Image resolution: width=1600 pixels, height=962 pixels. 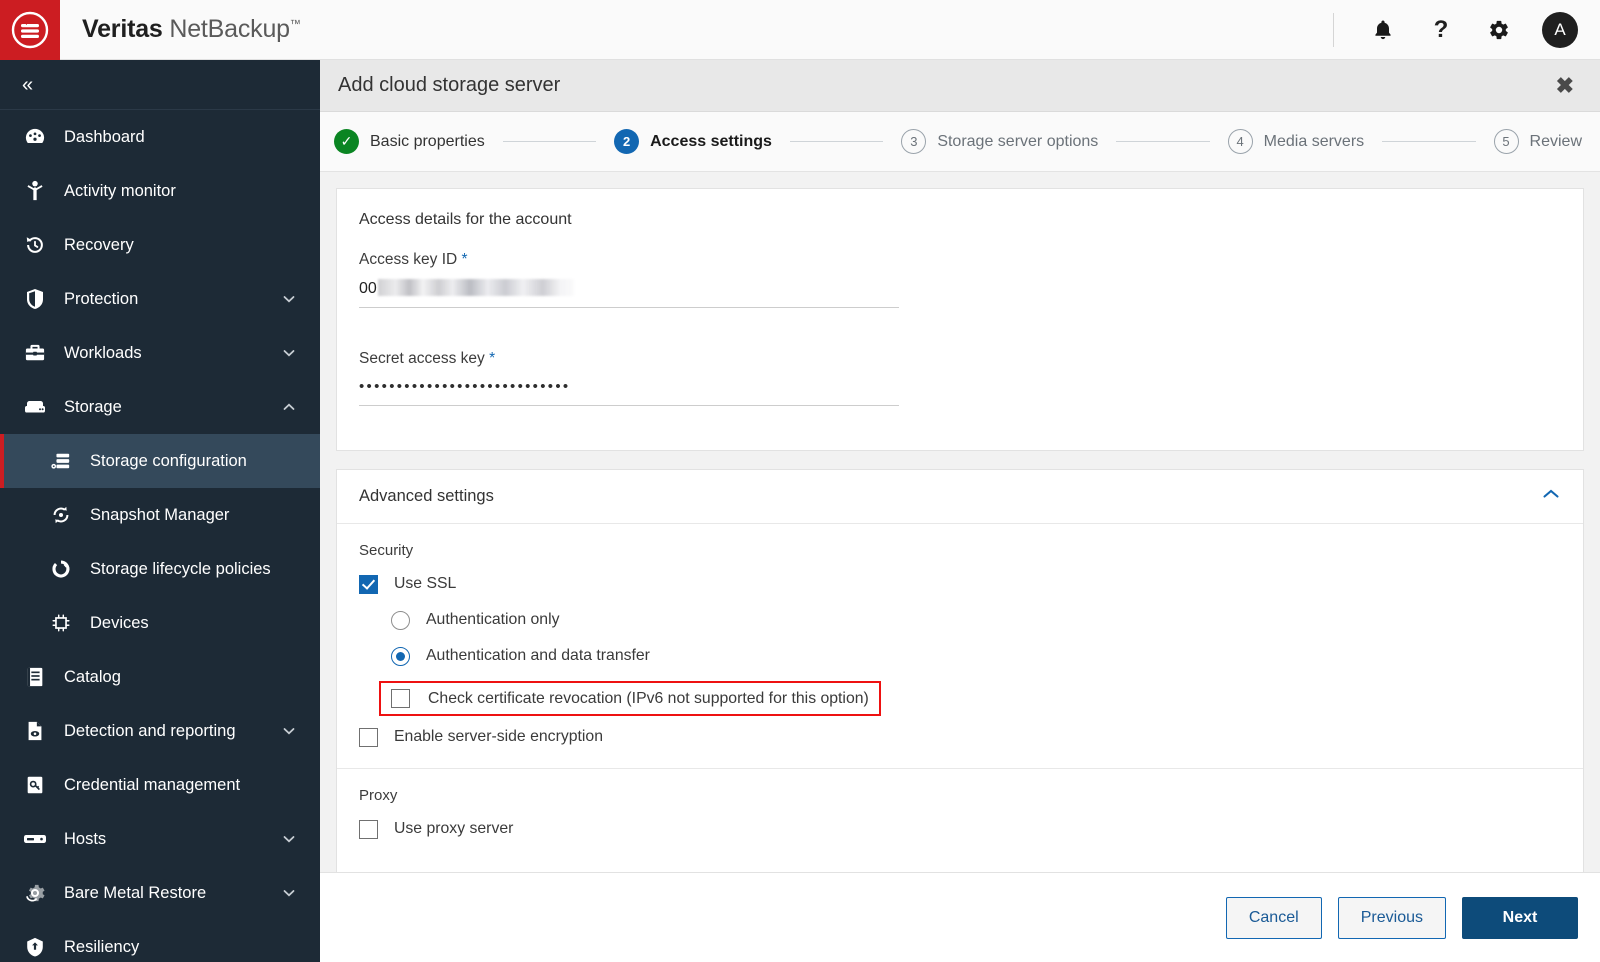 I want to click on sidebar-item-credential-management: Credential management, so click(x=160, y=785).